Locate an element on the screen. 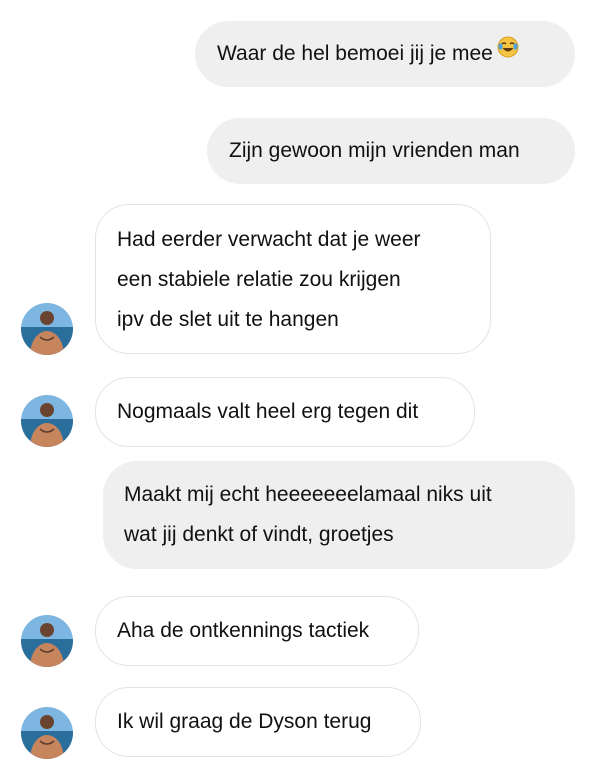 This screenshot has height=770, width=600. message-text-line: ipv de slet uit te hangen is located at coordinates (228, 319).